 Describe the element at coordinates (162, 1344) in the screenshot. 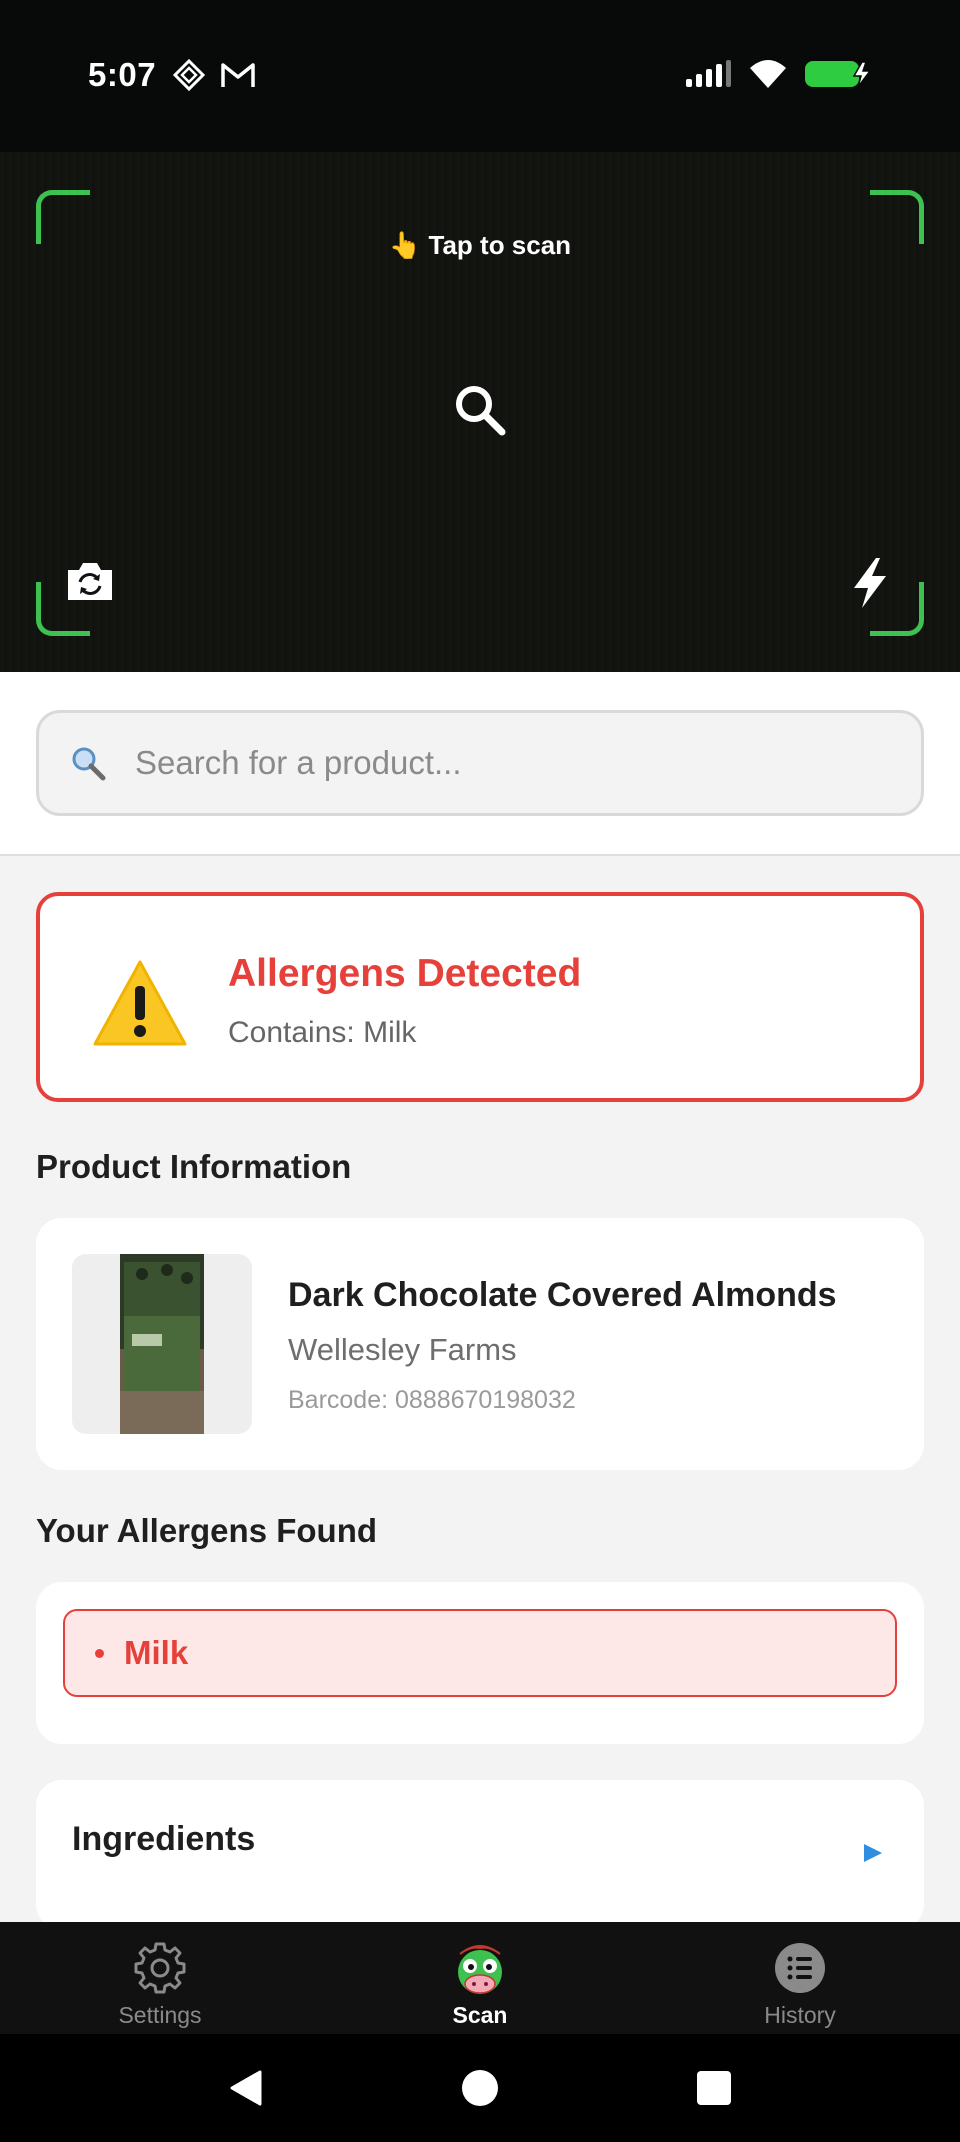

I see `product-image` at that location.